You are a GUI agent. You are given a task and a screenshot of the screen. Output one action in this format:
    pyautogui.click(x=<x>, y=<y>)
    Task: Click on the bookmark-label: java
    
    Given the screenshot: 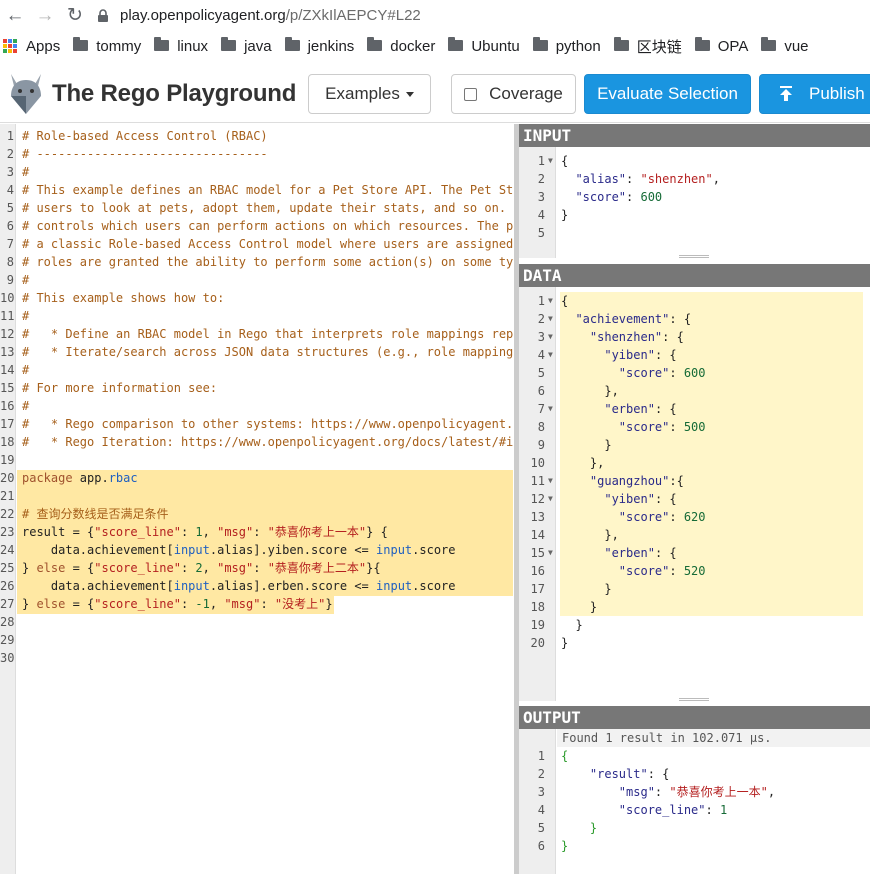 What is the action you would take?
    pyautogui.click(x=258, y=46)
    